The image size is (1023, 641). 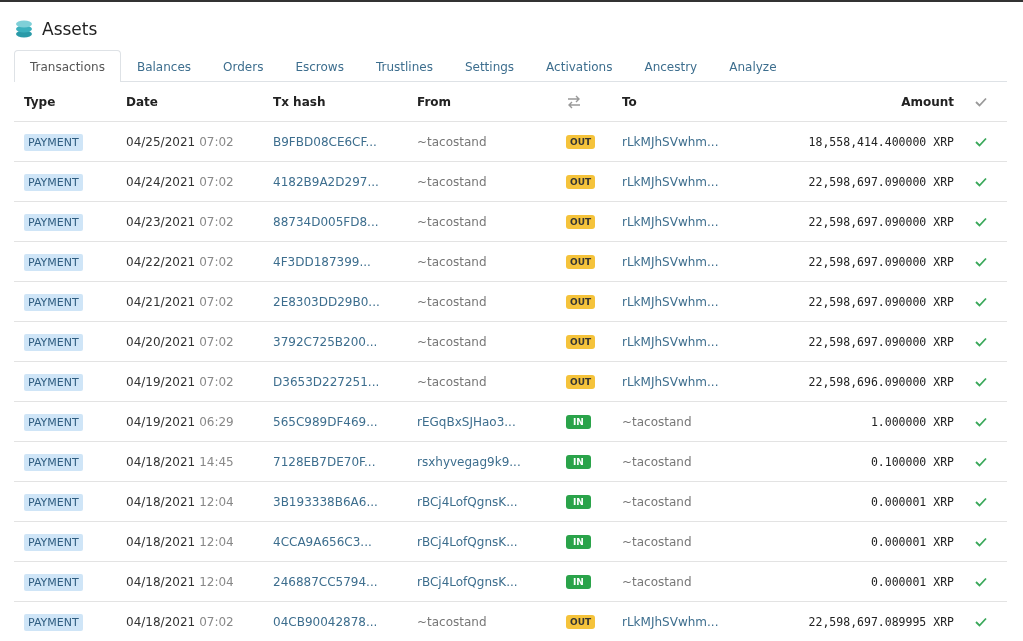 What do you see at coordinates (574, 101) in the screenshot?
I see `swap-arrows-icon` at bounding box center [574, 101].